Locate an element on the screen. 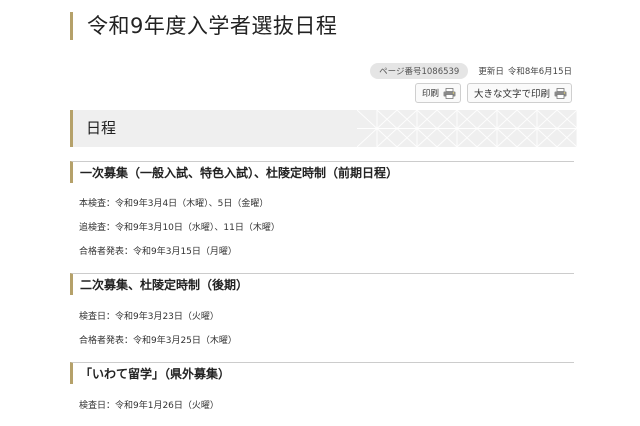 The width and height of the screenshot is (640, 426). page-title: 令和9年度入学者選抜日程 is located at coordinates (203, 26).